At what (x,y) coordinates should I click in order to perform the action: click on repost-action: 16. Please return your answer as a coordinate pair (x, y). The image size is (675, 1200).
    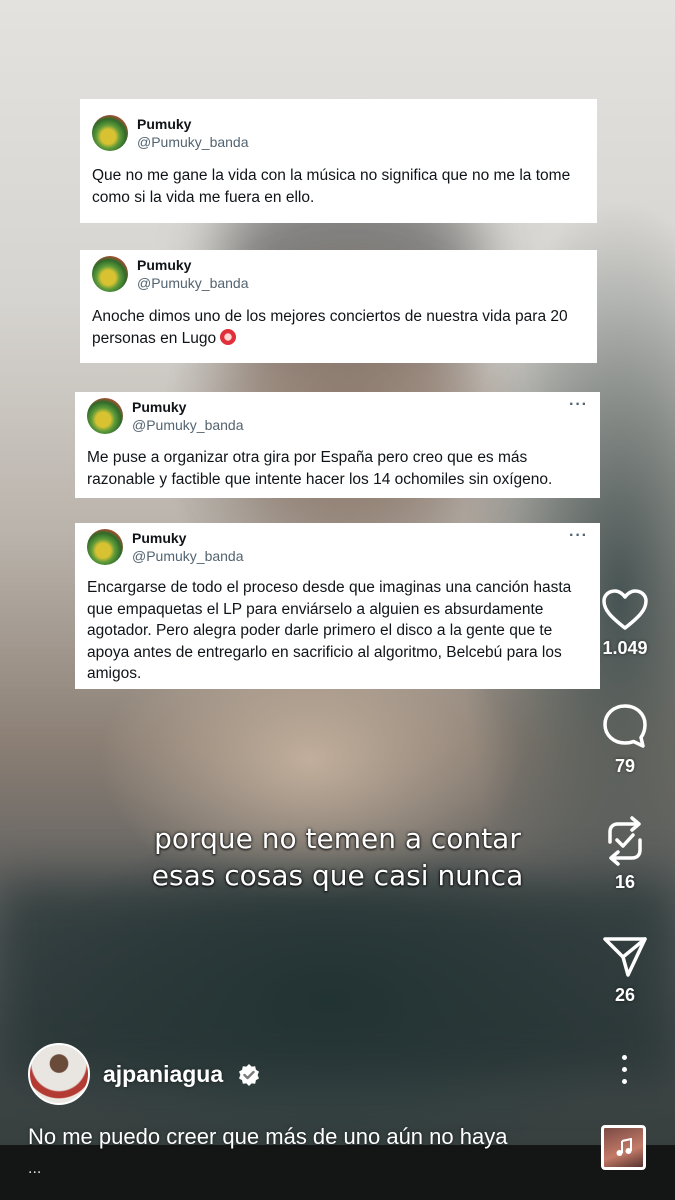
    Looking at the image, I should click on (625, 854).